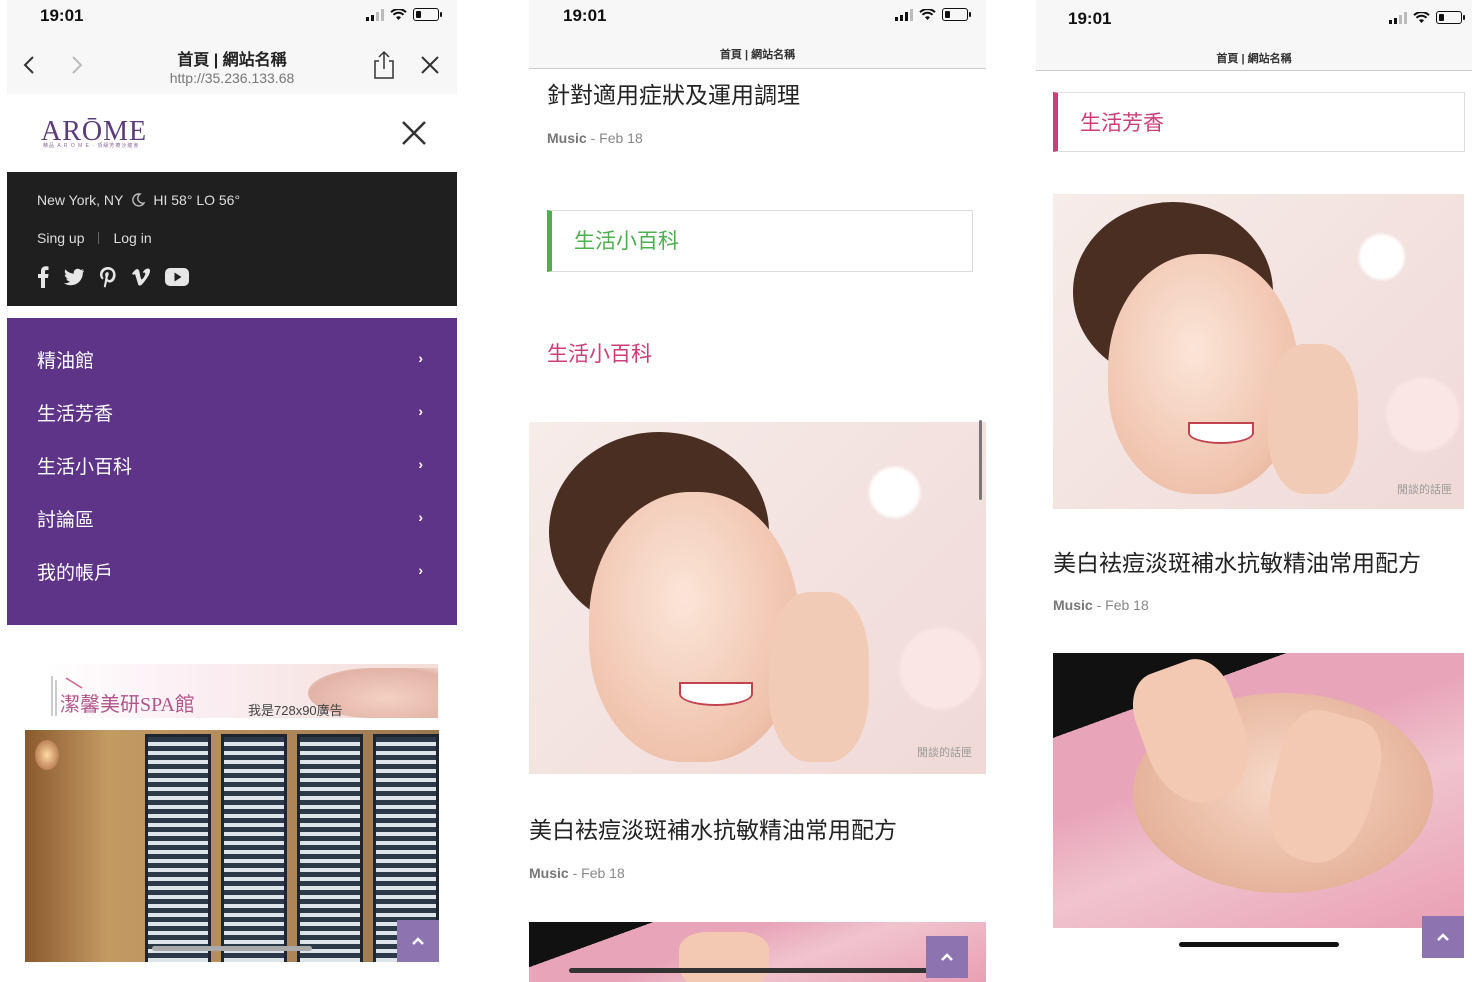 The height and width of the screenshot is (982, 1472). What do you see at coordinates (430, 65) in the screenshot?
I see `close-tab-icon` at bounding box center [430, 65].